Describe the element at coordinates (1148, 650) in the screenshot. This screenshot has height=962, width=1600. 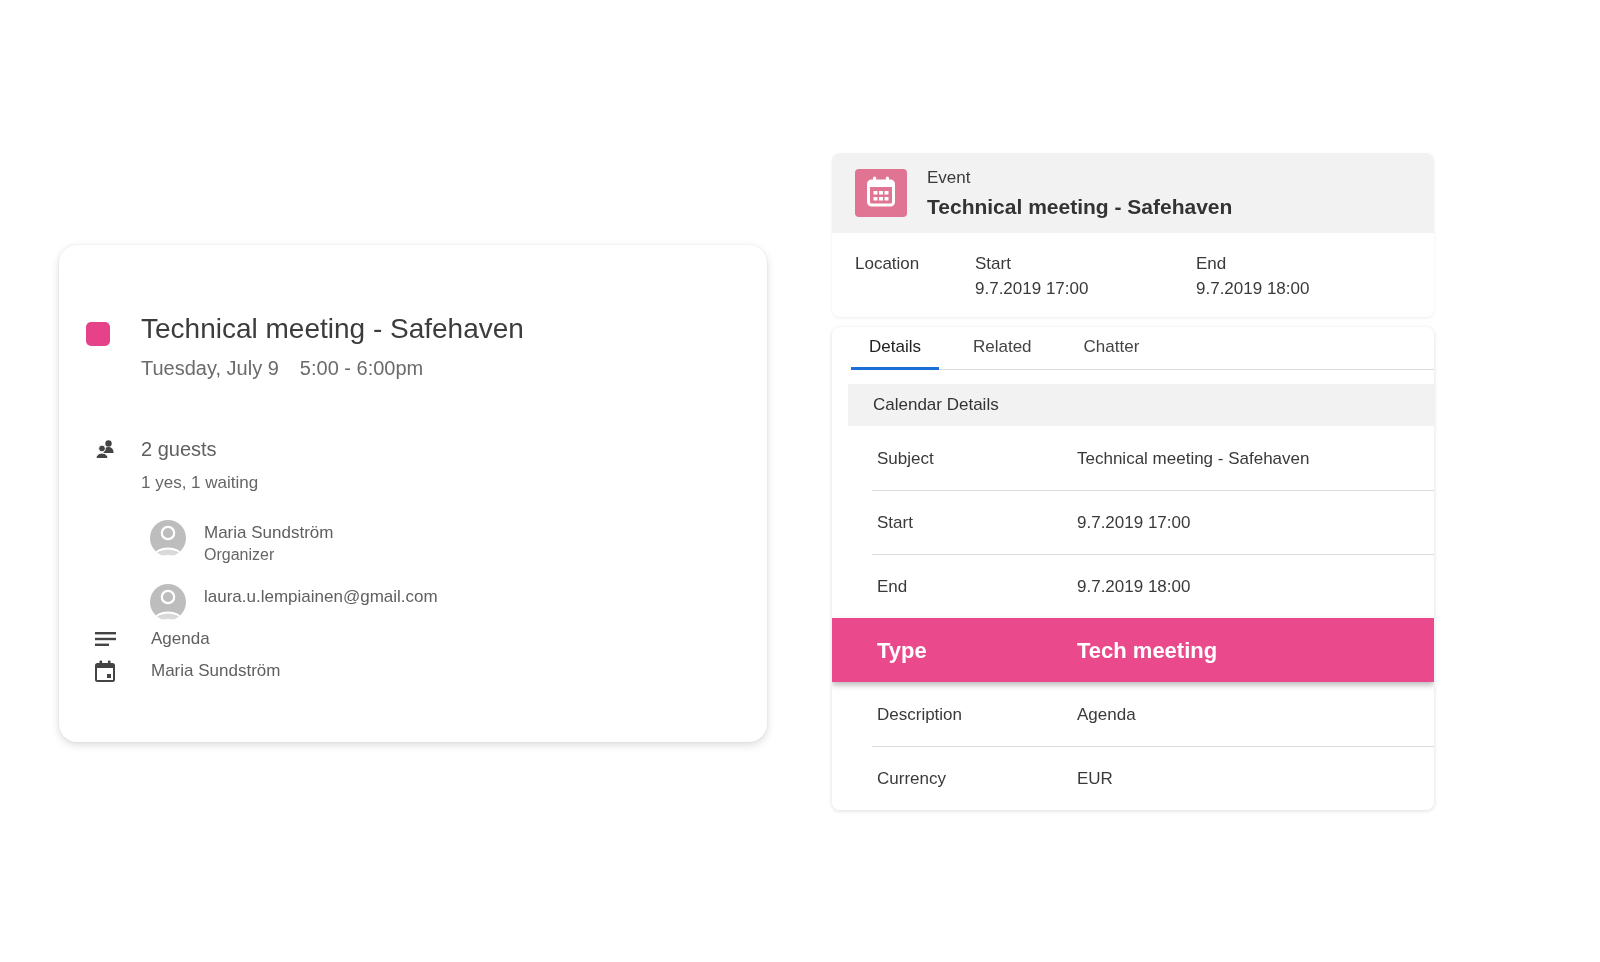
I see `field-value: Tech meeting` at that location.